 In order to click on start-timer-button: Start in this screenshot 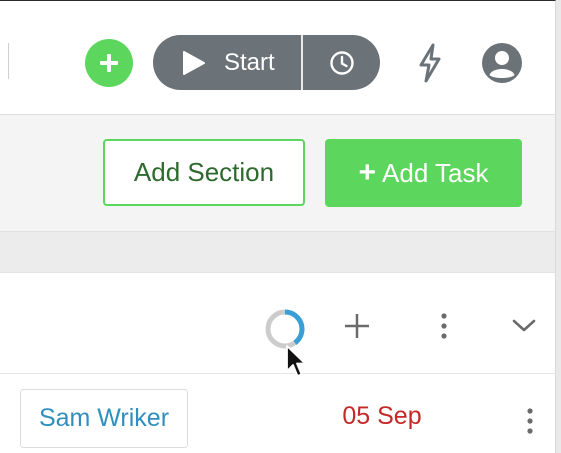, I will do `click(227, 62)`.